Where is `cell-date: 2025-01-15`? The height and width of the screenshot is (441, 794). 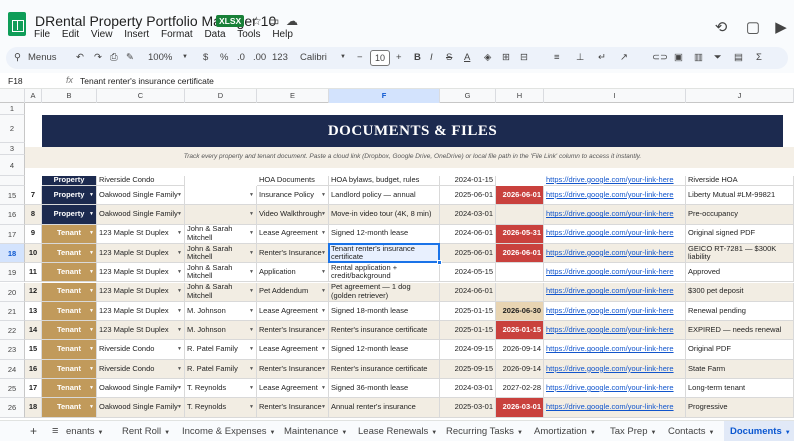
cell-date: 2025-01-15 is located at coordinates (468, 311).